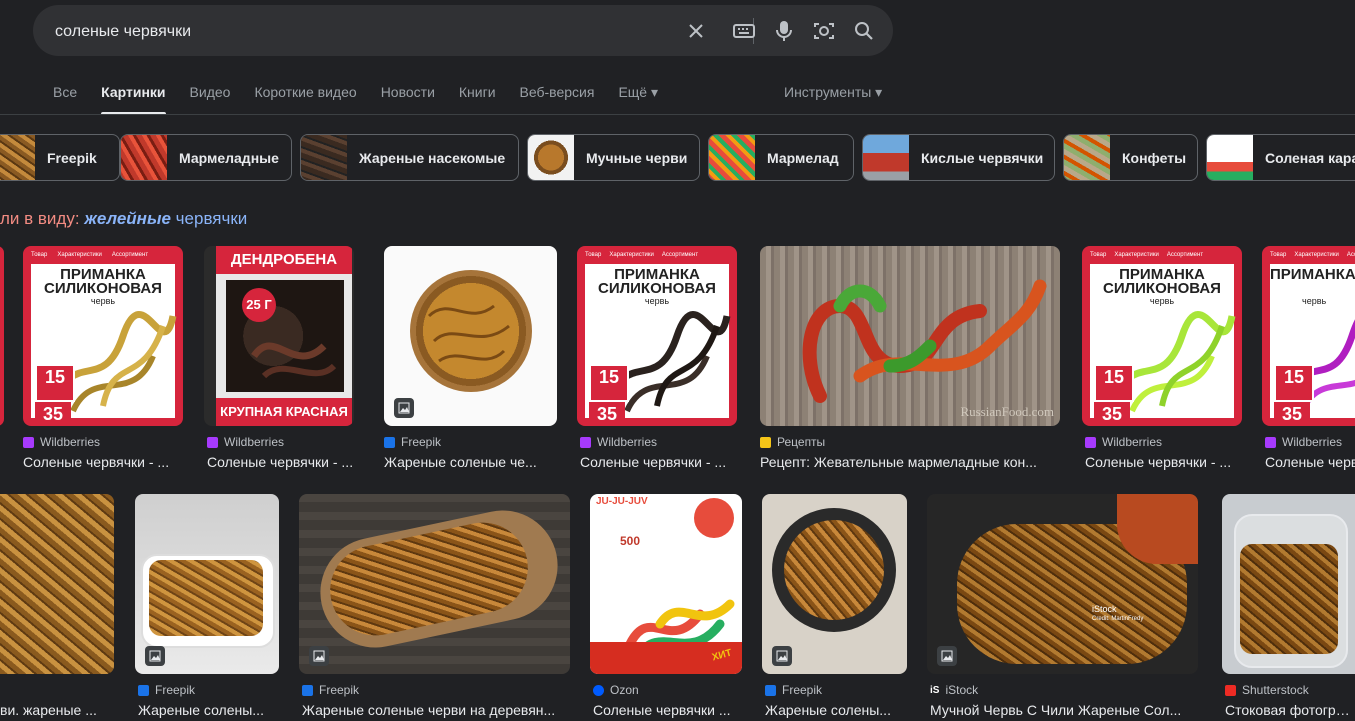 The width and height of the screenshot is (1355, 721). What do you see at coordinates (206, 157) in the screenshot?
I see `chip-marmalade-worms: Мармеладные` at bounding box center [206, 157].